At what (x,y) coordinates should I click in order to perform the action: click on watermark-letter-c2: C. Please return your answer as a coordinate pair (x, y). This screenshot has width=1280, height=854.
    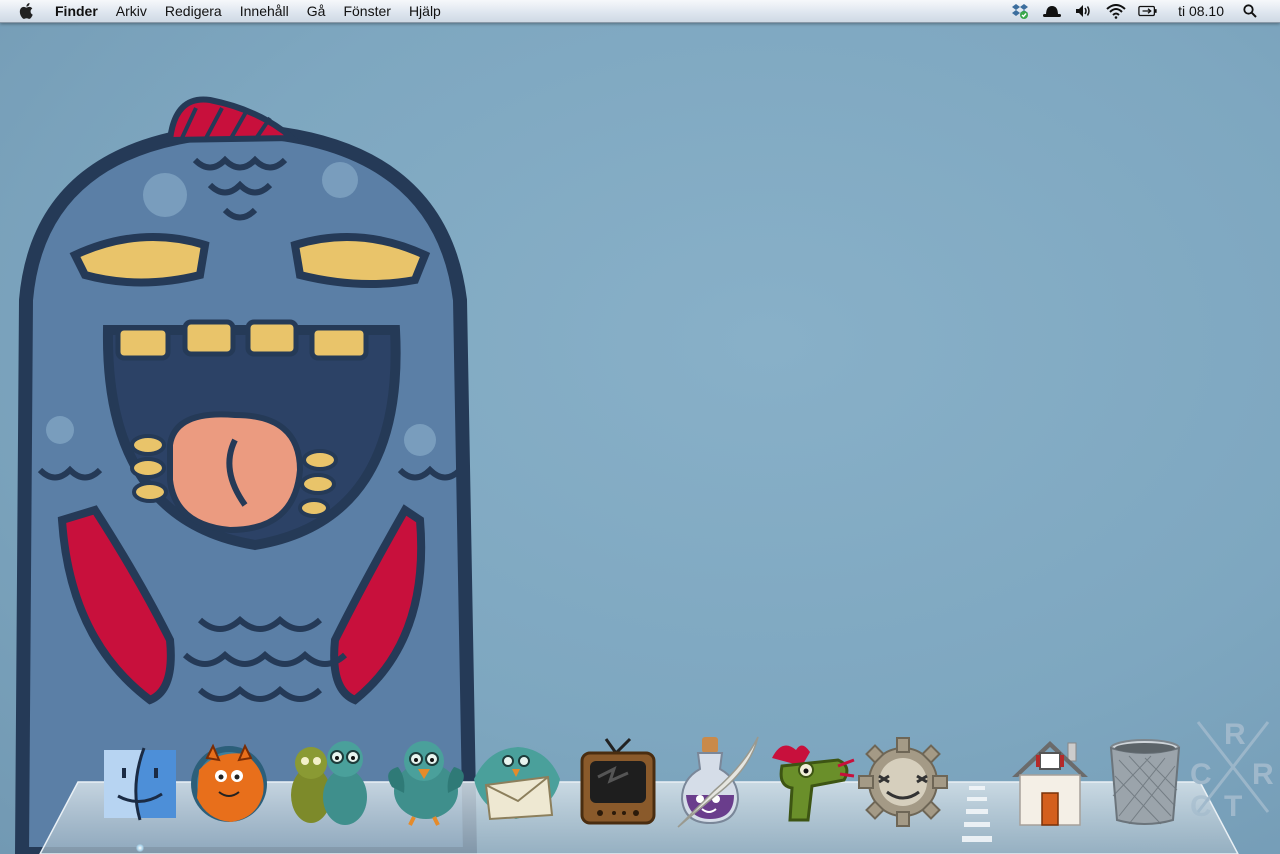
    Looking at the image, I should click on (1201, 806).